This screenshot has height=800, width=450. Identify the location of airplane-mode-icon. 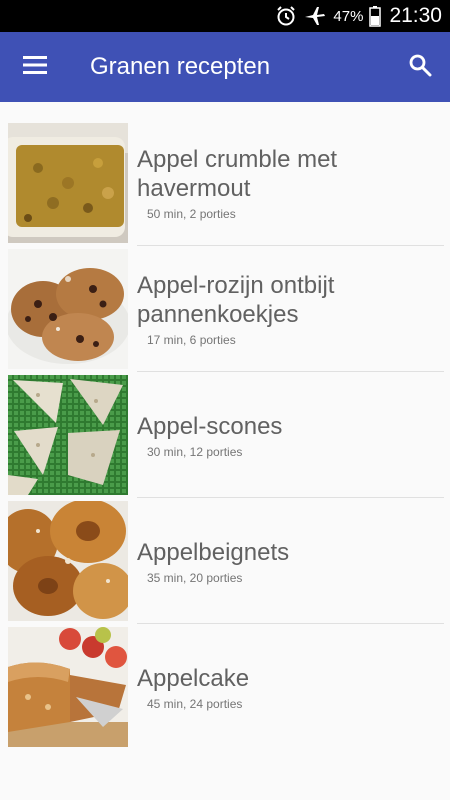
(315, 16).